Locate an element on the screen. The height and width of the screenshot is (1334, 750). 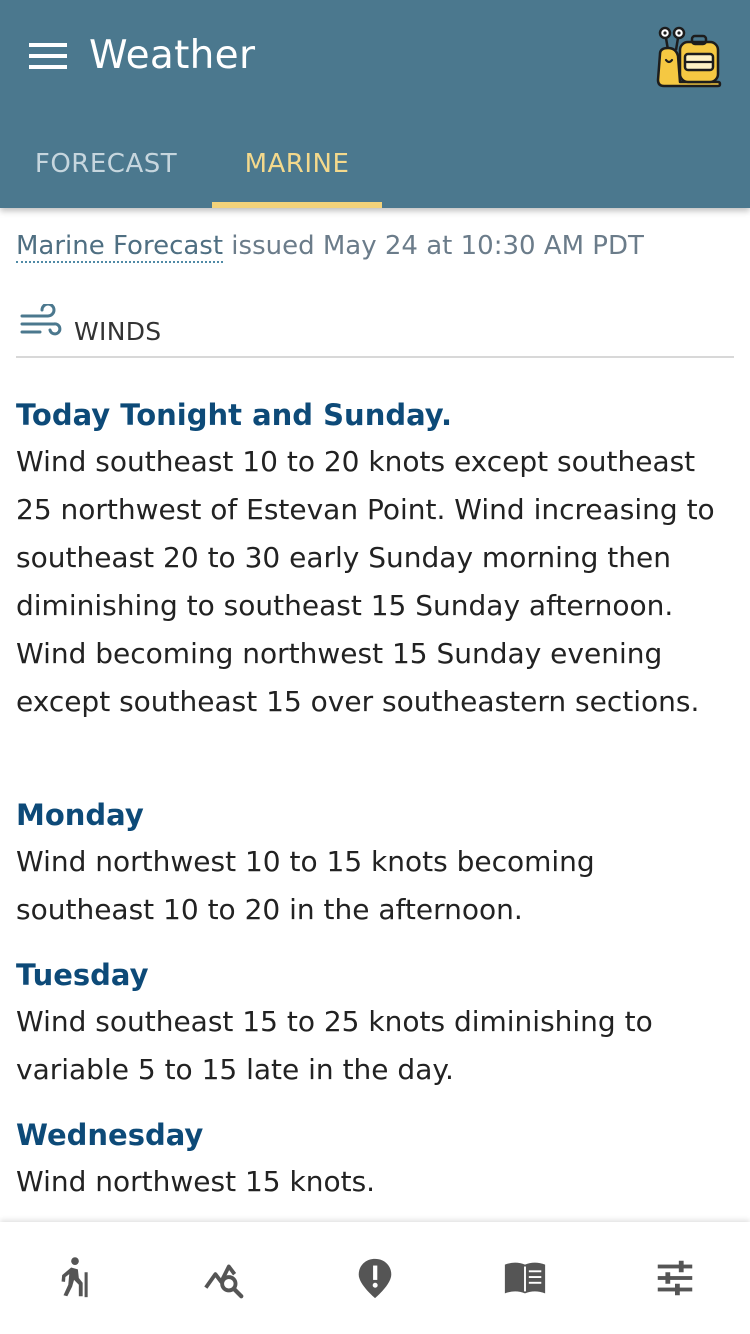
marine-forecast-link: Marine Forecast is located at coordinates (120, 247).